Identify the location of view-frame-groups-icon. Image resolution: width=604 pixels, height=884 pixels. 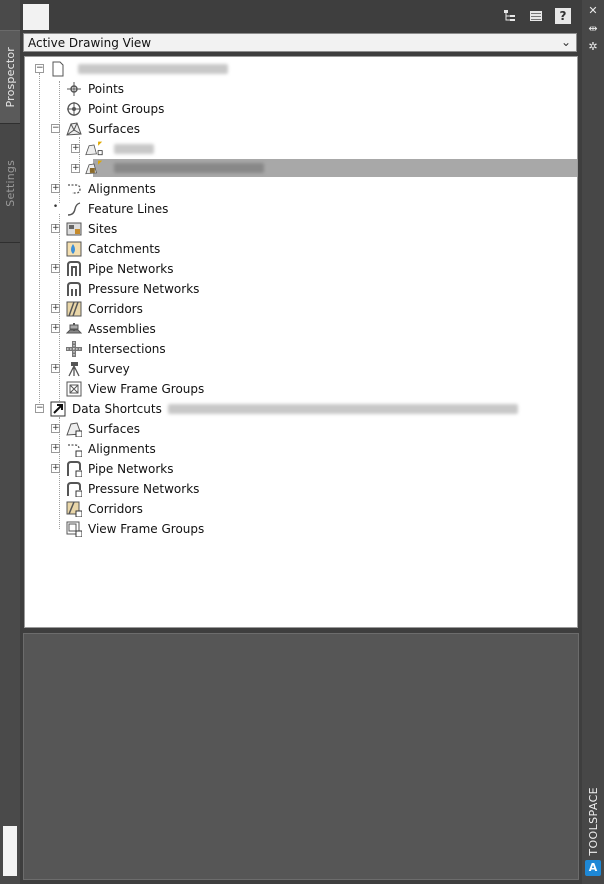
(74, 389).